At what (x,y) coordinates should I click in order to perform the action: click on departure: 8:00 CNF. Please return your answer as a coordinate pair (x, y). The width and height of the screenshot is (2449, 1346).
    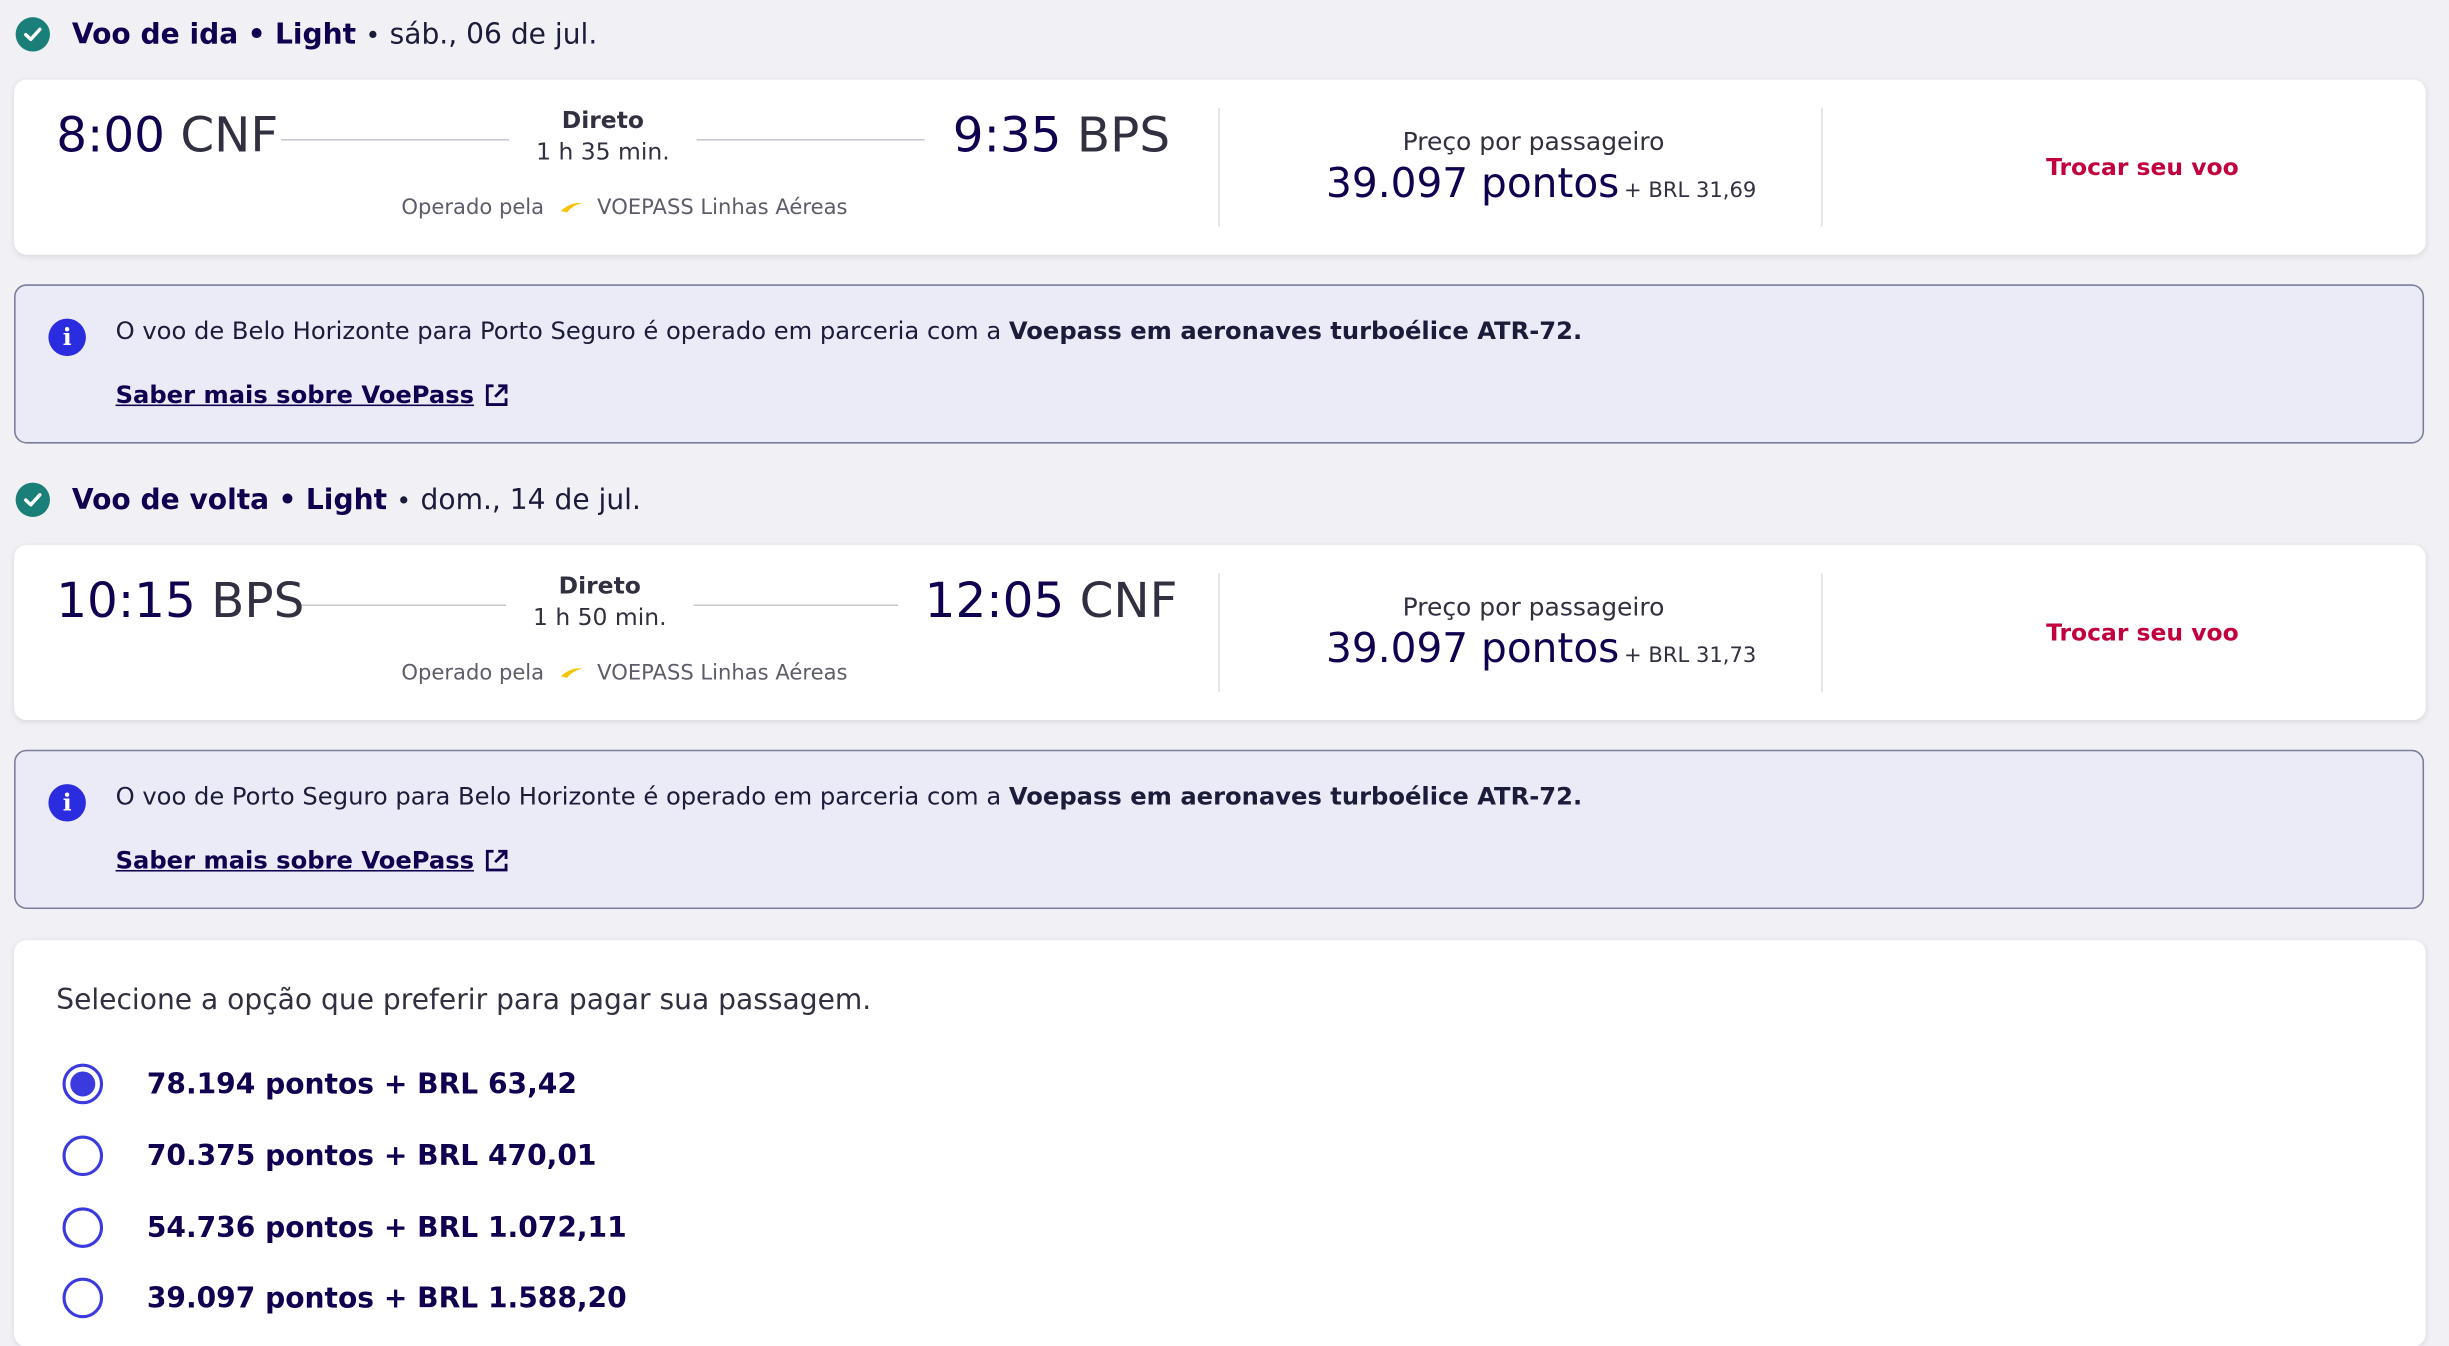
    Looking at the image, I should click on (167, 136).